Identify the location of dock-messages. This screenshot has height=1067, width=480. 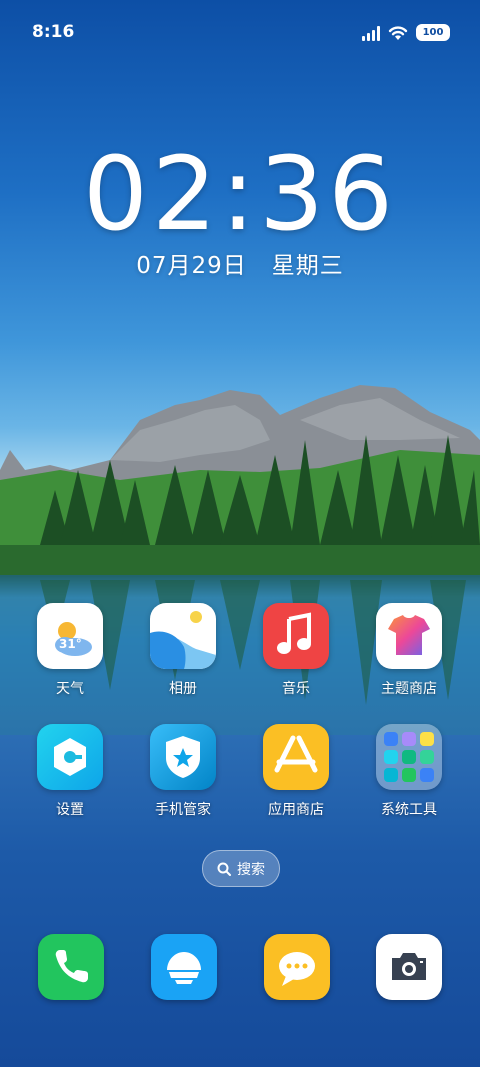
(297, 967).